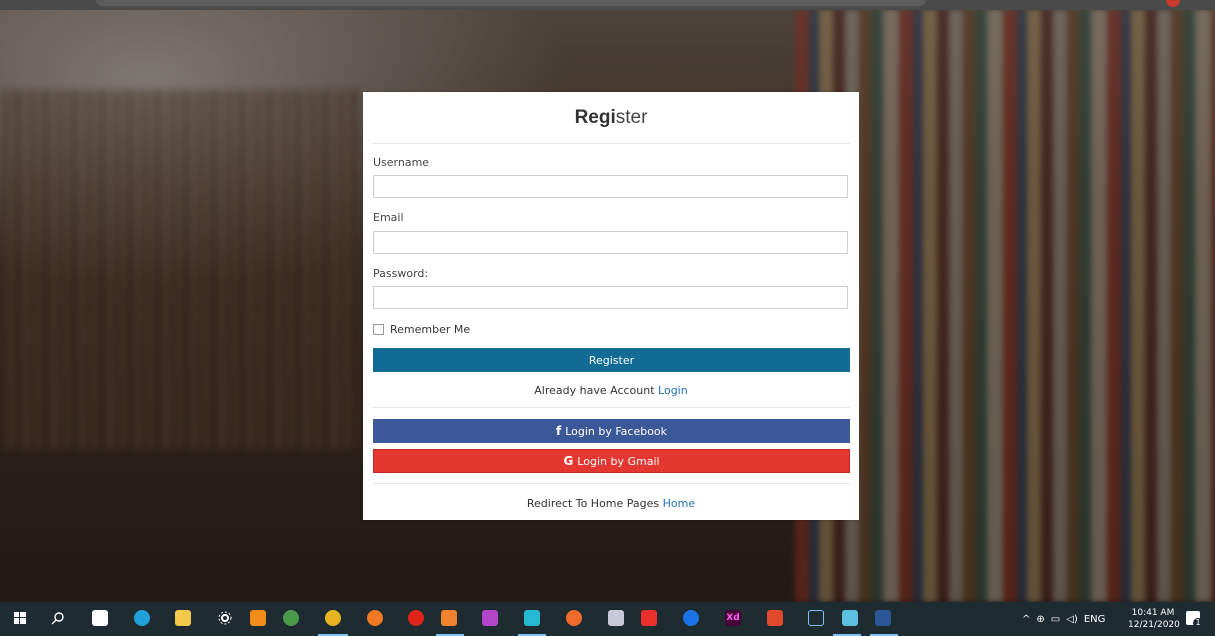 The image size is (1215, 636). I want to click on phpstorm-icon, so click(490, 618).